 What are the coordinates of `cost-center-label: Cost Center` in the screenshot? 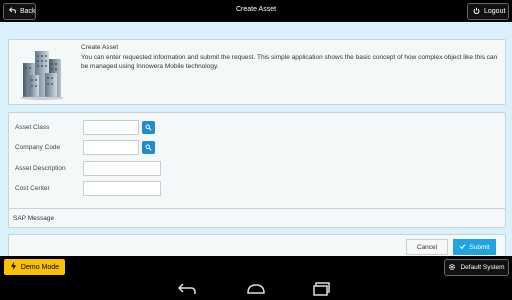 It's located at (32, 188).